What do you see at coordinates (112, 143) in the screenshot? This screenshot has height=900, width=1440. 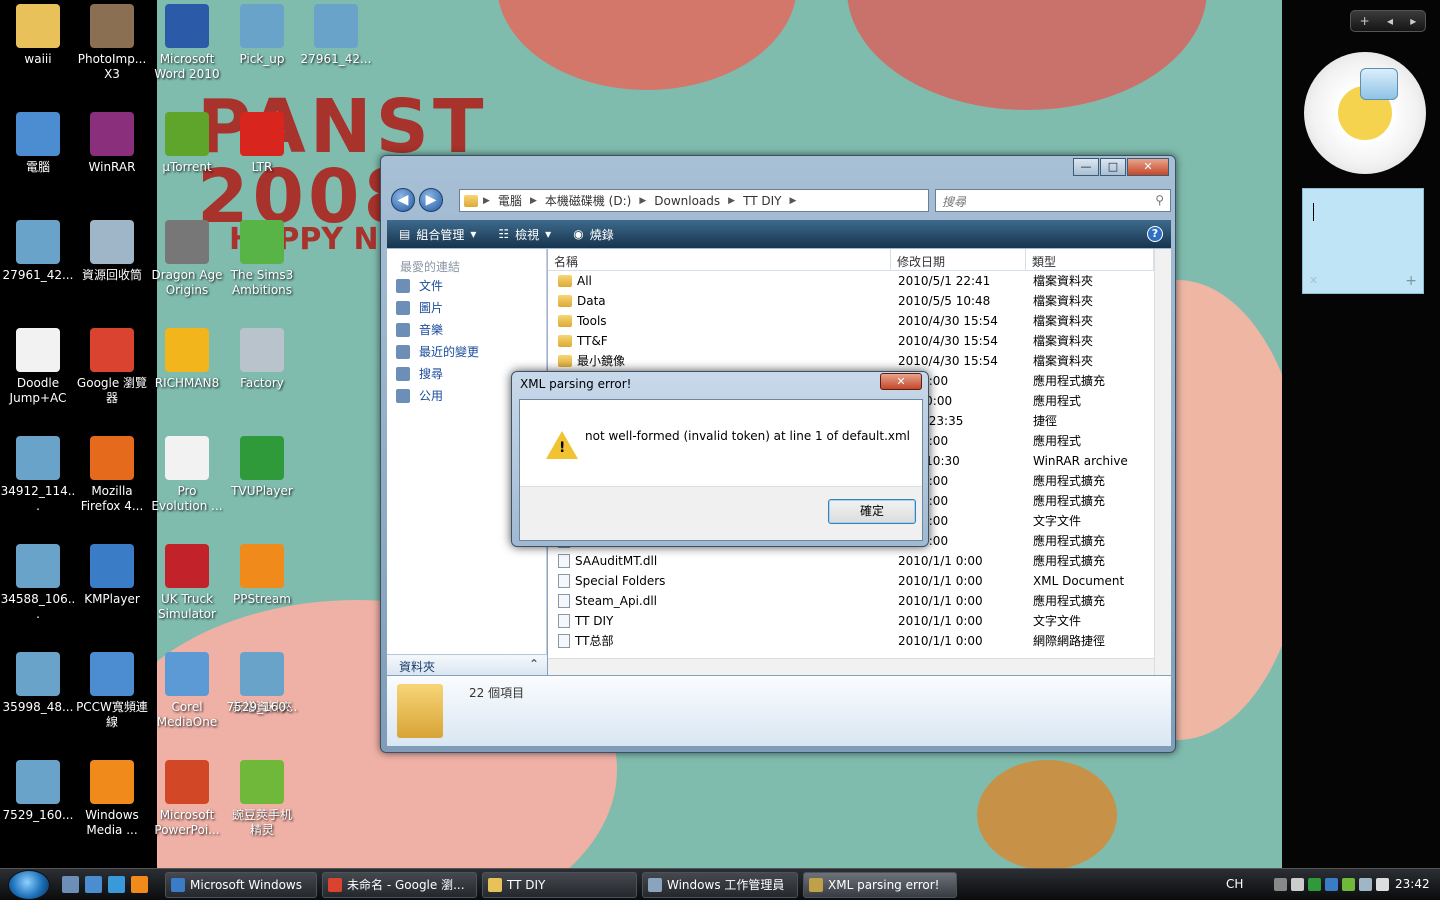 I see `desktop-icon: WinRAR` at bounding box center [112, 143].